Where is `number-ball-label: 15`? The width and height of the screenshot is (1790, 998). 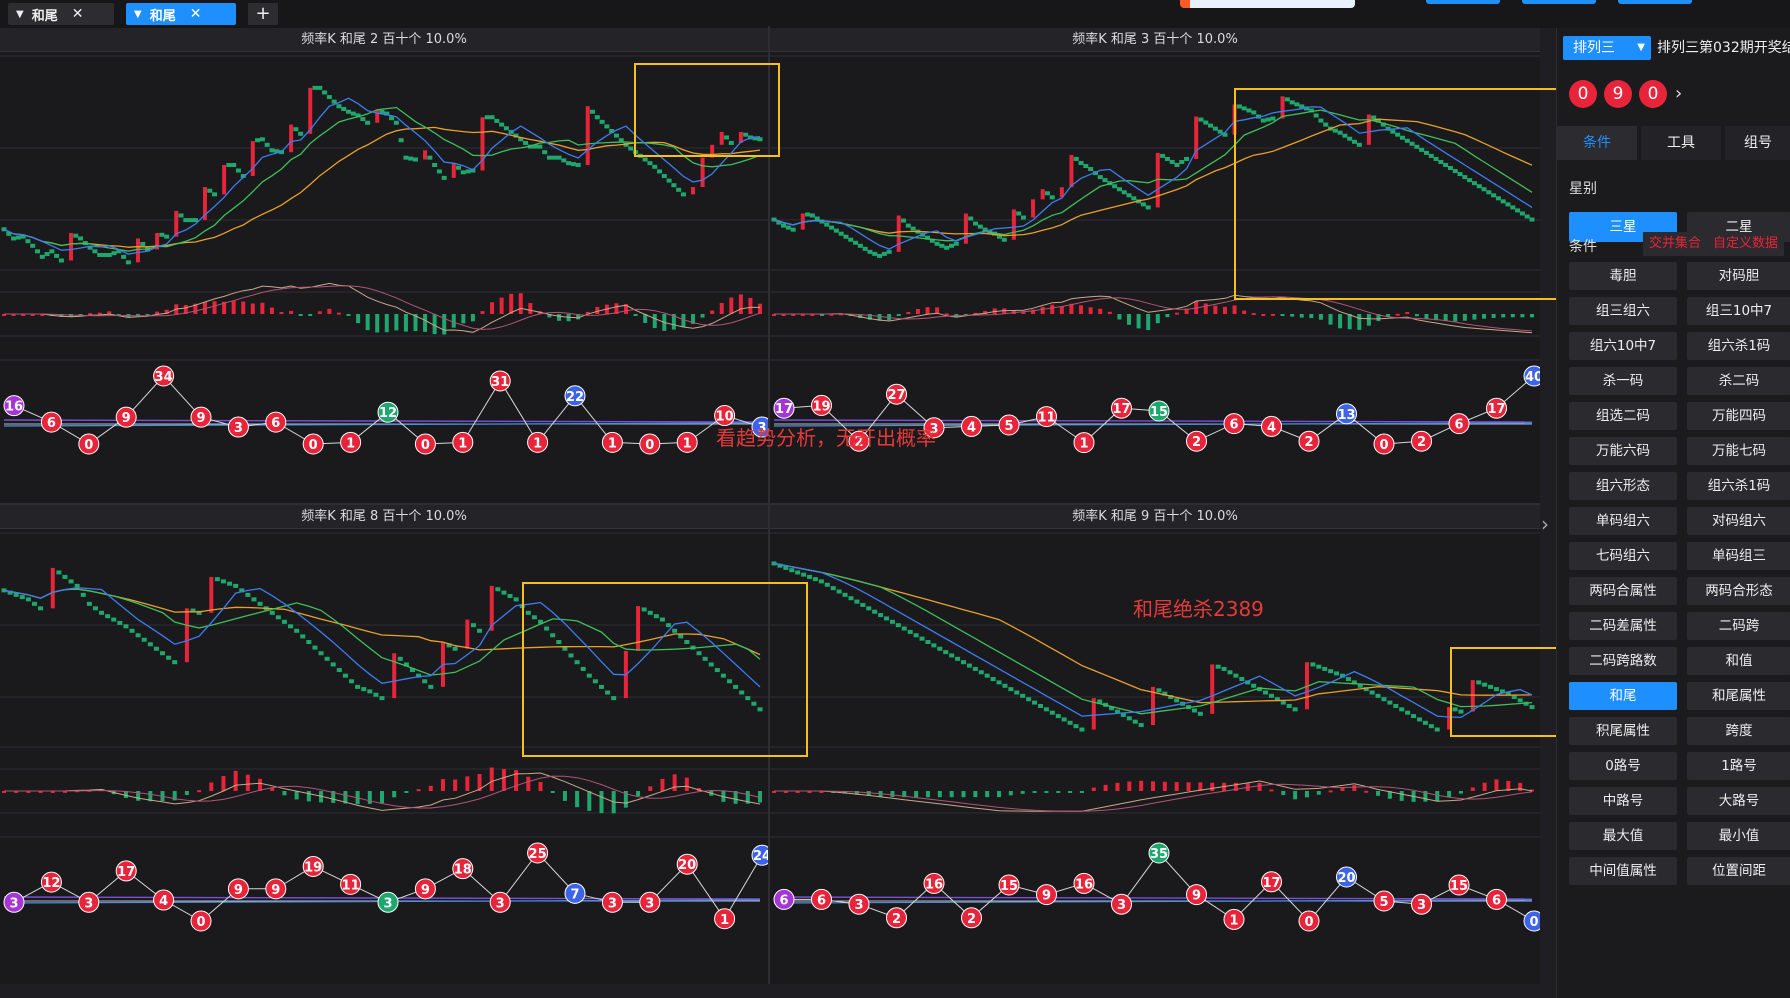
number-ball-label: 15 is located at coordinates (1159, 412).